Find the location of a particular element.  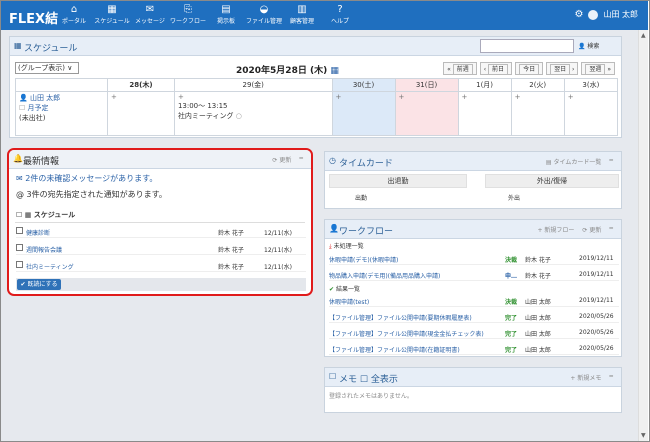

workflow-item-title: 【ファイル管理】ファイル公開申請(要期休暇履歴表) is located at coordinates (400, 317).